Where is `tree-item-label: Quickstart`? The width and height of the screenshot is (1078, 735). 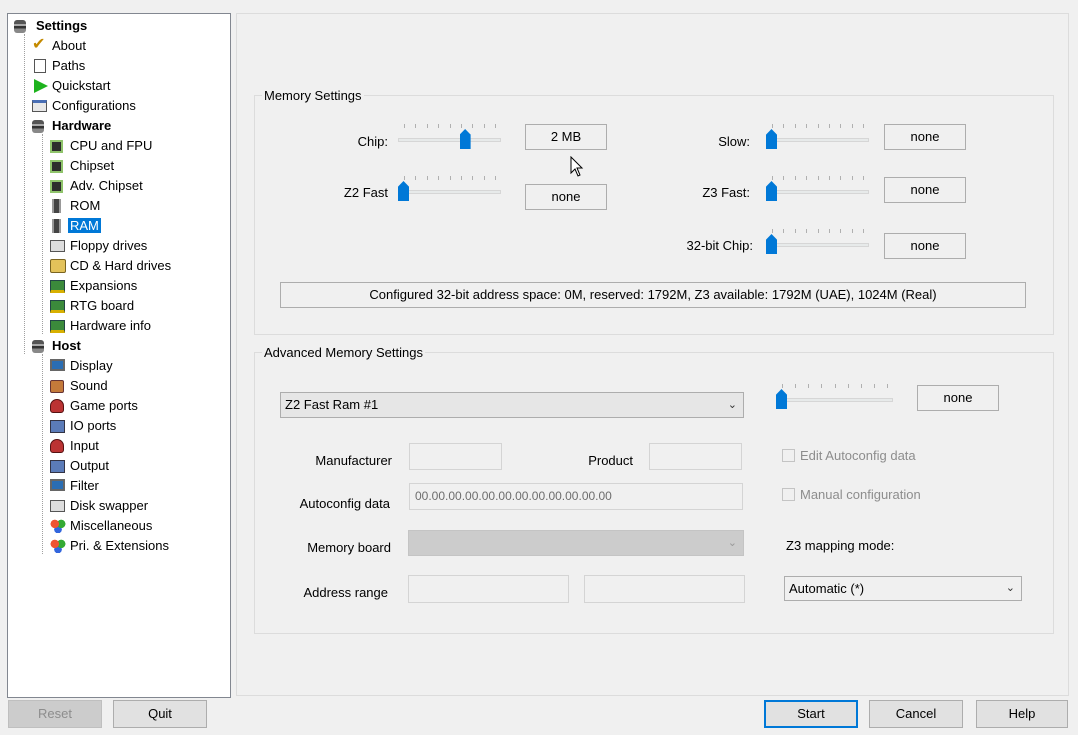 tree-item-label: Quickstart is located at coordinates (81, 85).